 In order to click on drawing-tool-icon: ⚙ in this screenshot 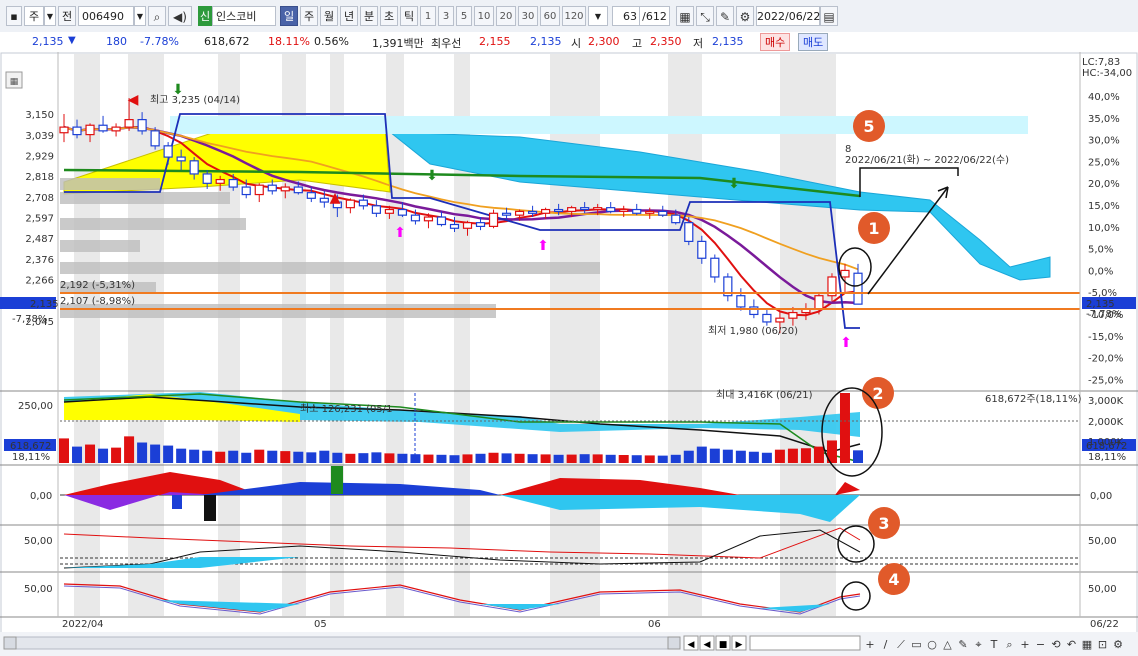, I will do `click(1118, 644)`.